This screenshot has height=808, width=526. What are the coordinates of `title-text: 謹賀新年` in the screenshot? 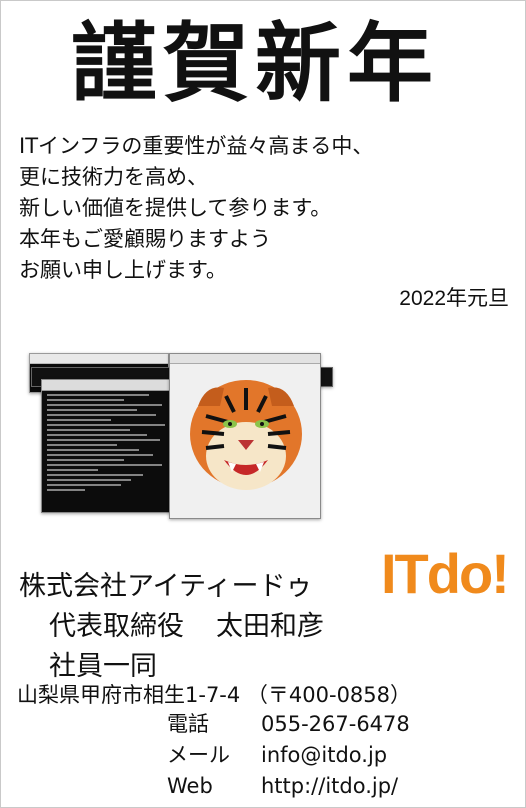 It's located at (255, 63).